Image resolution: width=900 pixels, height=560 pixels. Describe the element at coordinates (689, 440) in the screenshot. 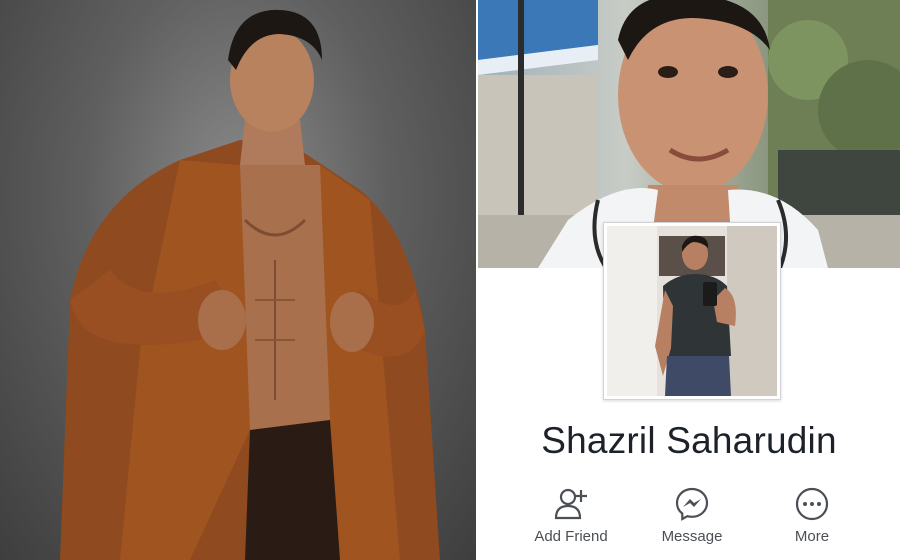

I see `profile-name: Shazril Saharudin` at that location.